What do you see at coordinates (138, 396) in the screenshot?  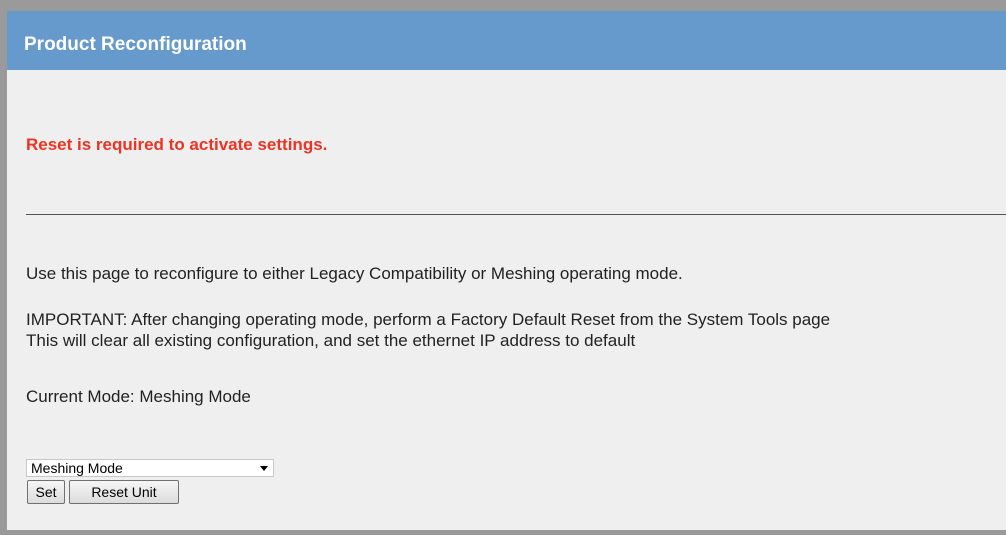 I see `current-mode-text: Current Mode: Meshing Mode` at bounding box center [138, 396].